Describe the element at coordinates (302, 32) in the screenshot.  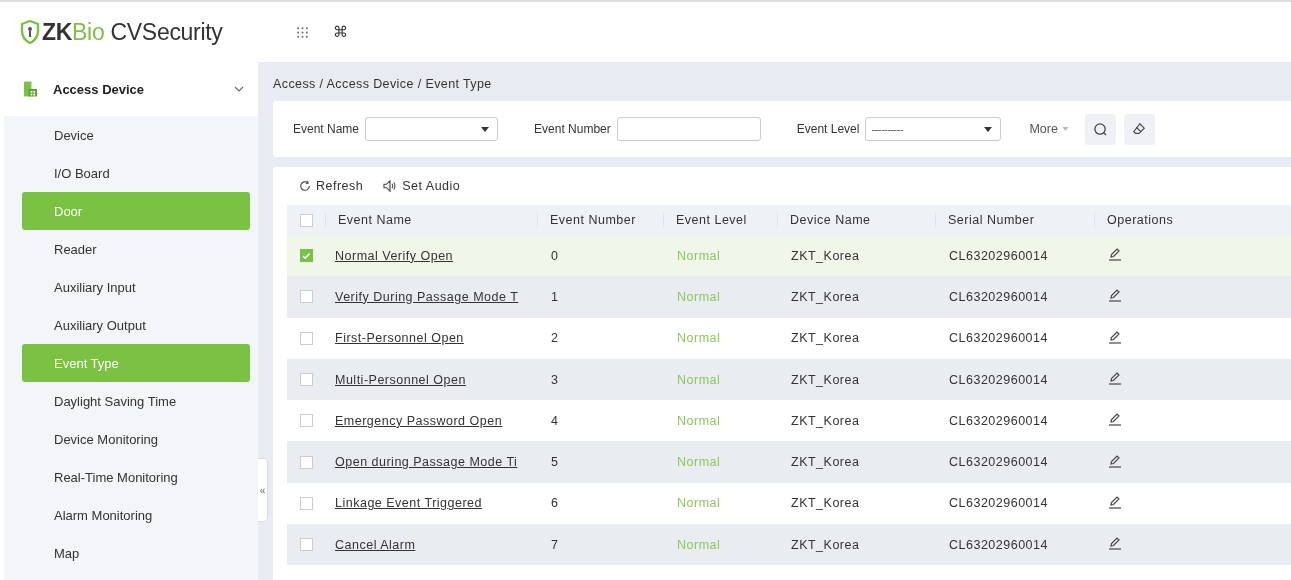
I see `grid-menu-icon` at that location.